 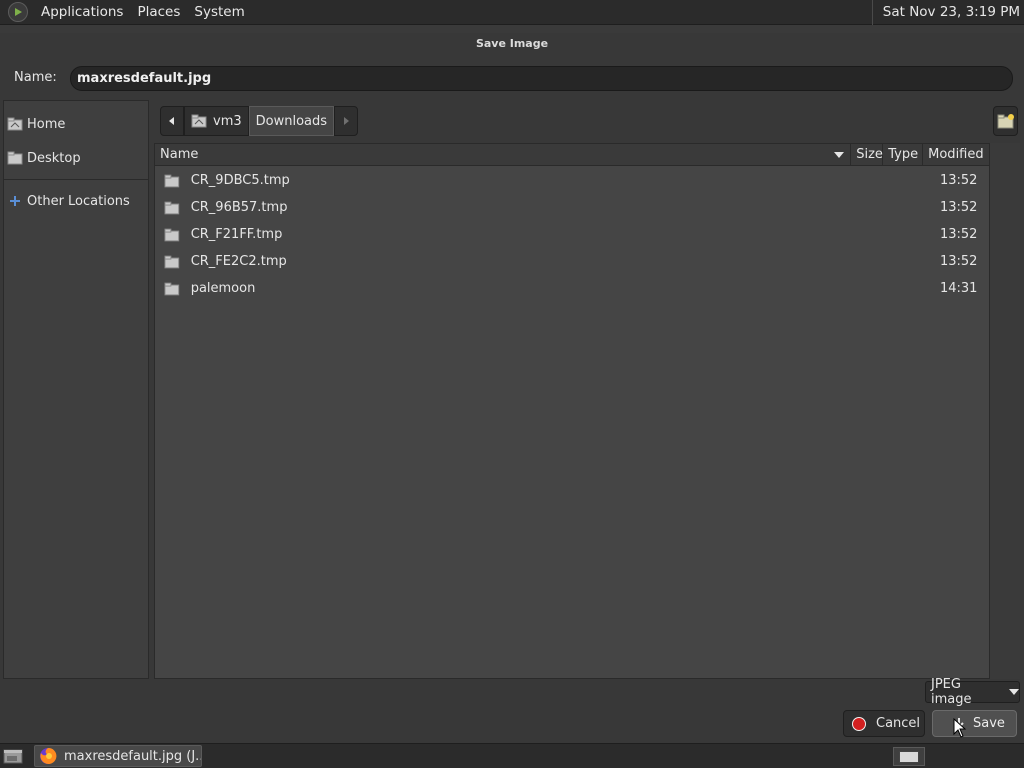 I want to click on file-row: CR_96B57.tmp 13:52, so click(x=572, y=207).